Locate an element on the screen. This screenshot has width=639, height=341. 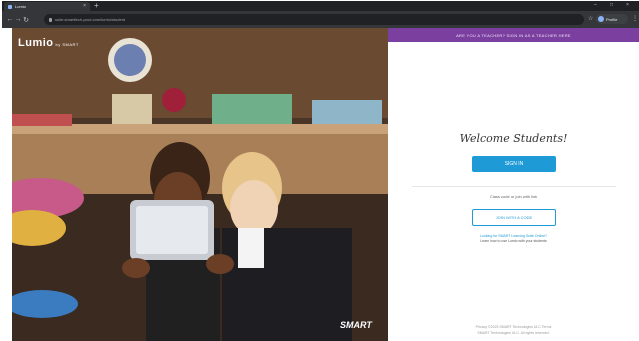
logo-text: Lumio is located at coordinates (36, 43).